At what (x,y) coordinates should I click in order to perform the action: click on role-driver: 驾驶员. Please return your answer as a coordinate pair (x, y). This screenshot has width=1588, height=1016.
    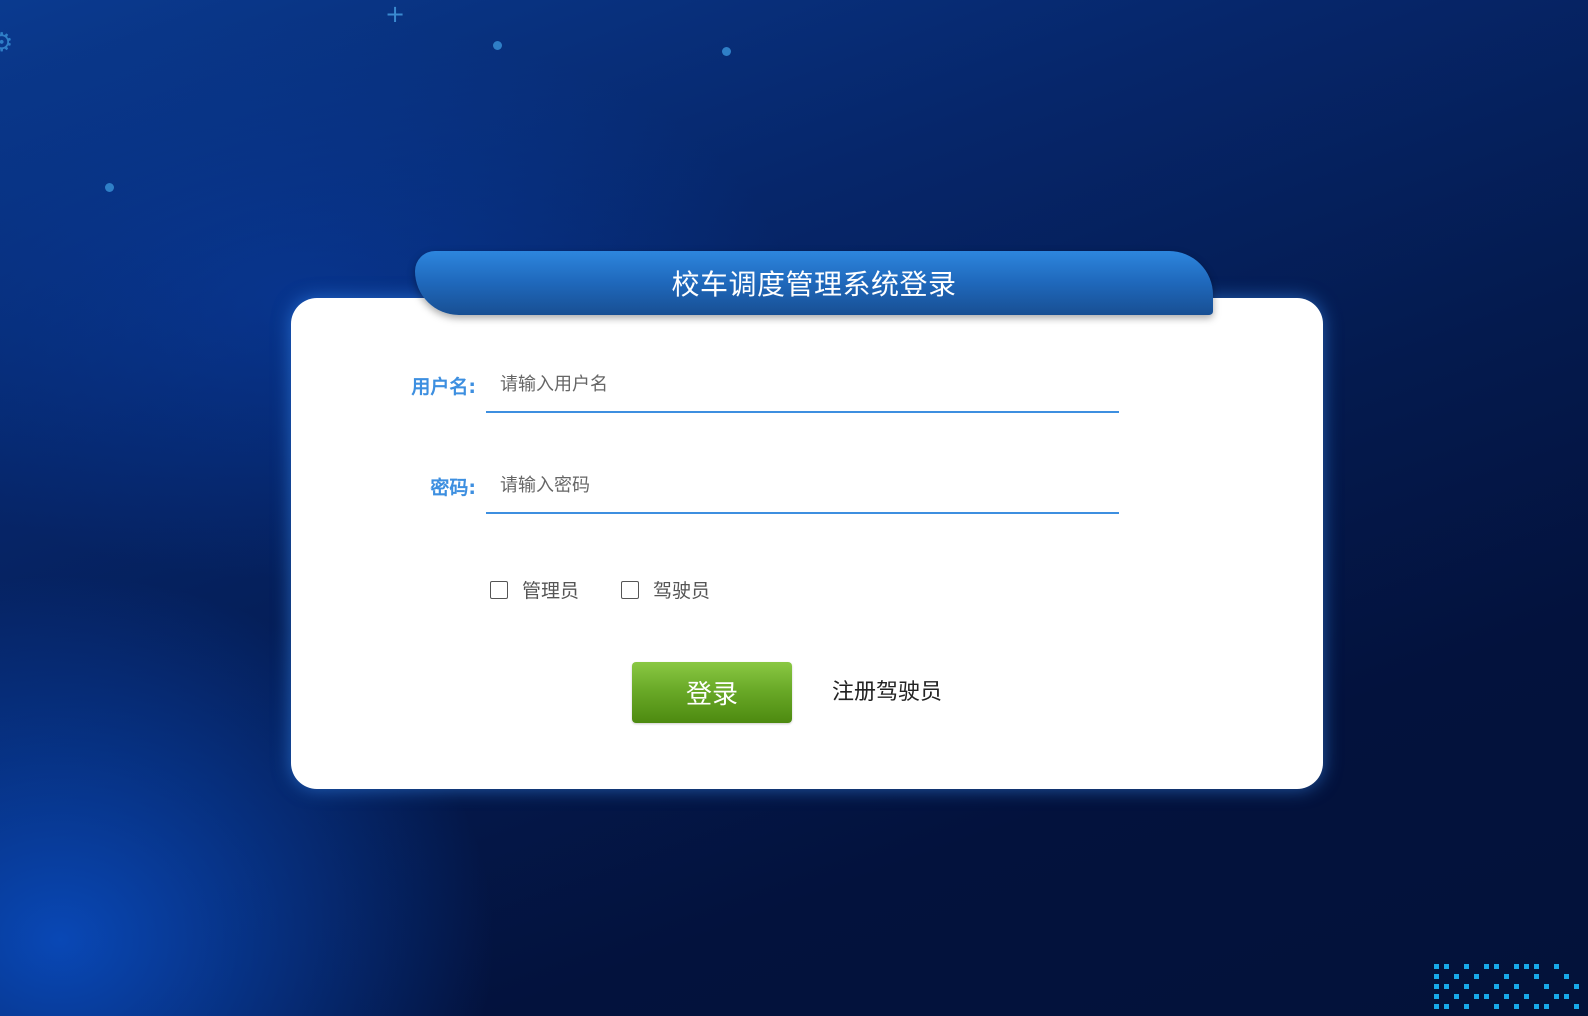
    Looking at the image, I should click on (665, 589).